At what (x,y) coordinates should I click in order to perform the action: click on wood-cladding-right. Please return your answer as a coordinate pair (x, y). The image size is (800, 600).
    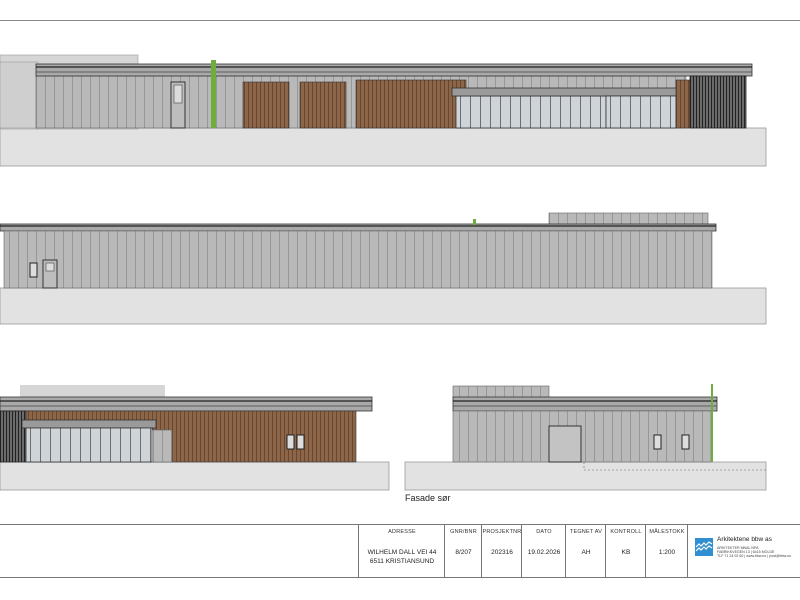
    Looking at the image, I should click on (683, 104).